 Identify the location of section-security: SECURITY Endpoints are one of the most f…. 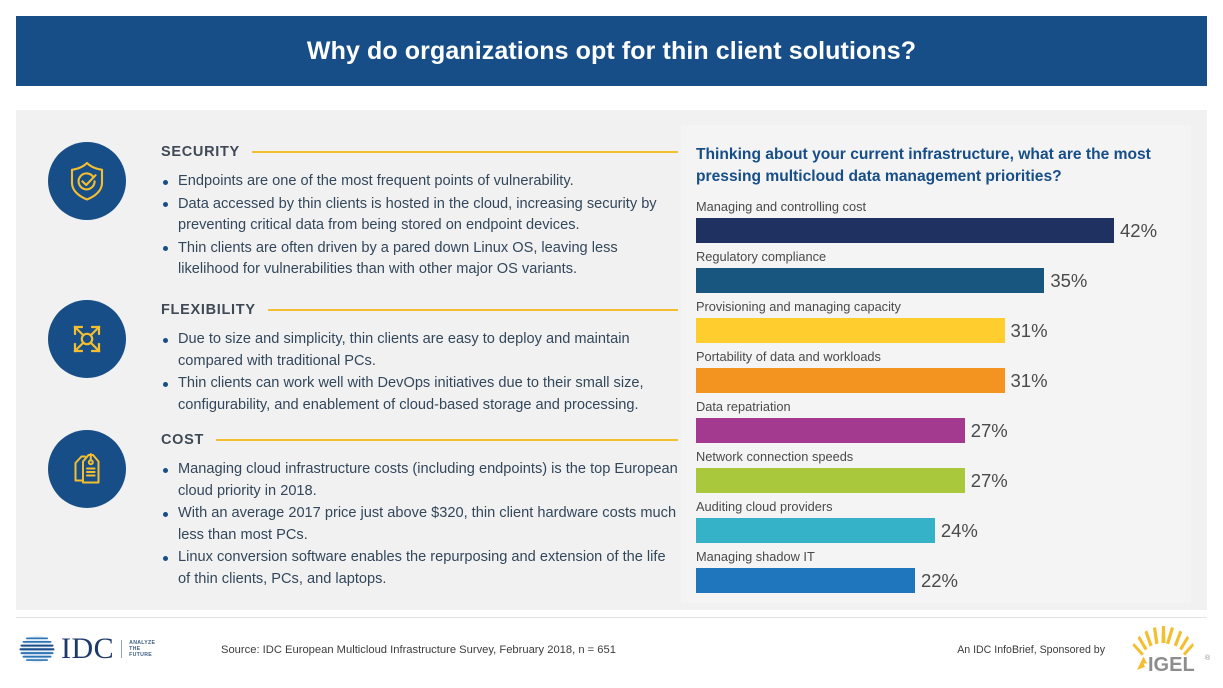
(363, 212).